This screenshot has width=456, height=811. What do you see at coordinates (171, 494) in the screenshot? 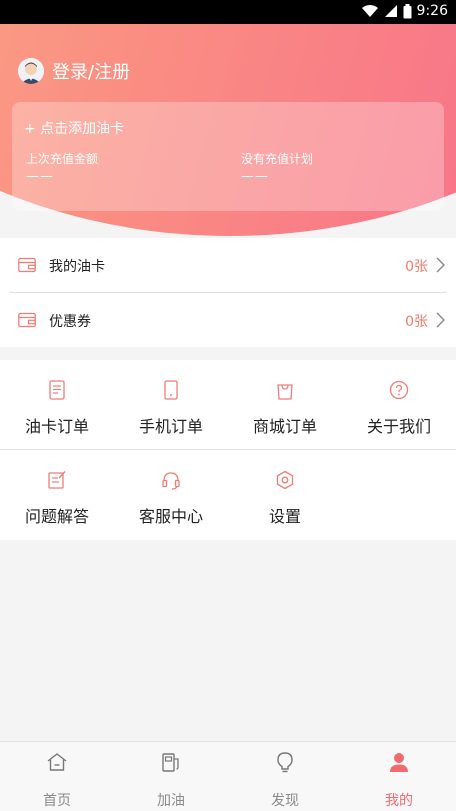
I see `grid-item-customer-service: 客服中心` at bounding box center [171, 494].